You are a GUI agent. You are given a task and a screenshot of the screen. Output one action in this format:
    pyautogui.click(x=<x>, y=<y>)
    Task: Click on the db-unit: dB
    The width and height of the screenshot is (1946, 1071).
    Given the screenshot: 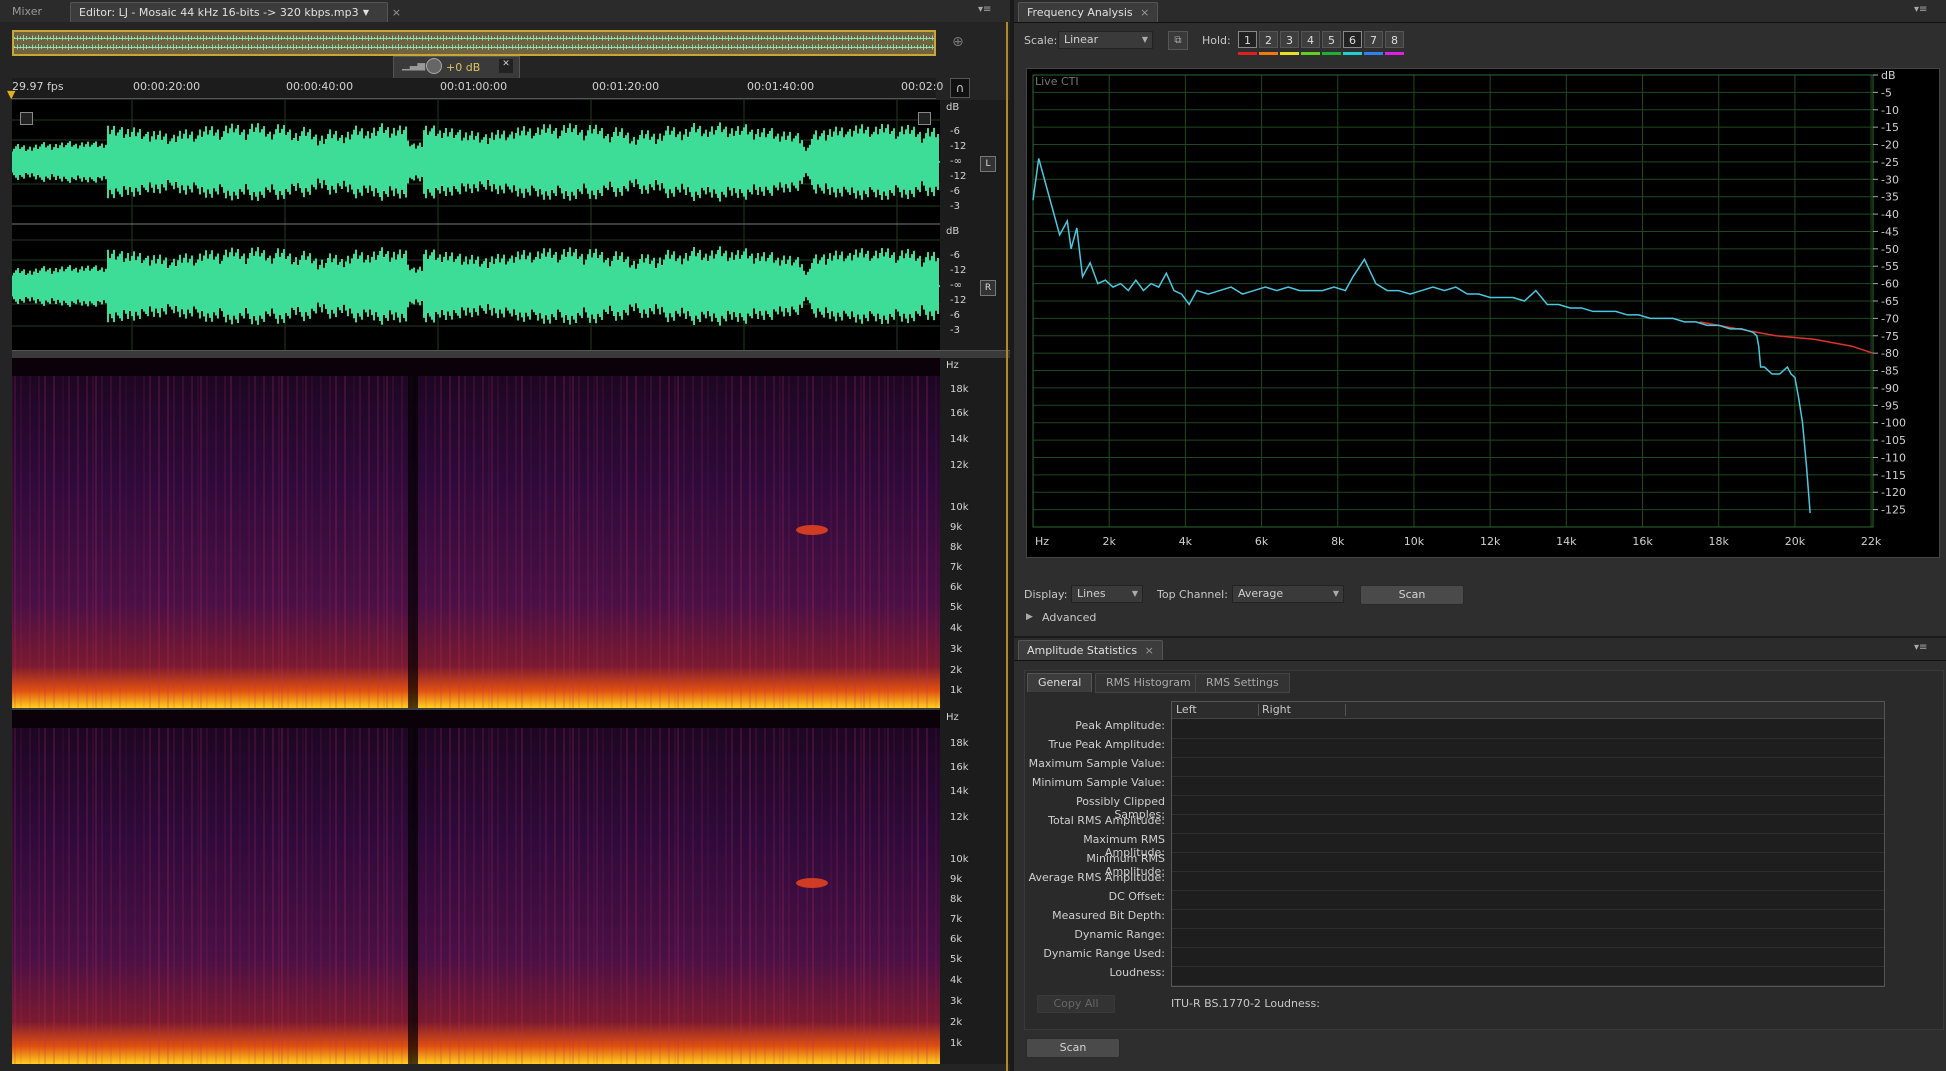 What is the action you would take?
    pyautogui.click(x=953, y=231)
    